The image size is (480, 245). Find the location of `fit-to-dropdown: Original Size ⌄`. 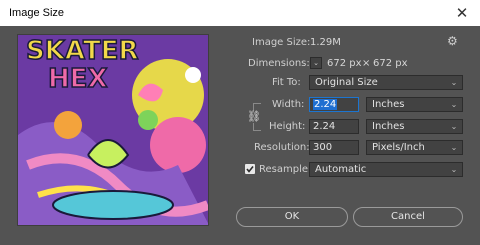

fit-to-dropdown: Original Size ⌄ is located at coordinates (386, 82).